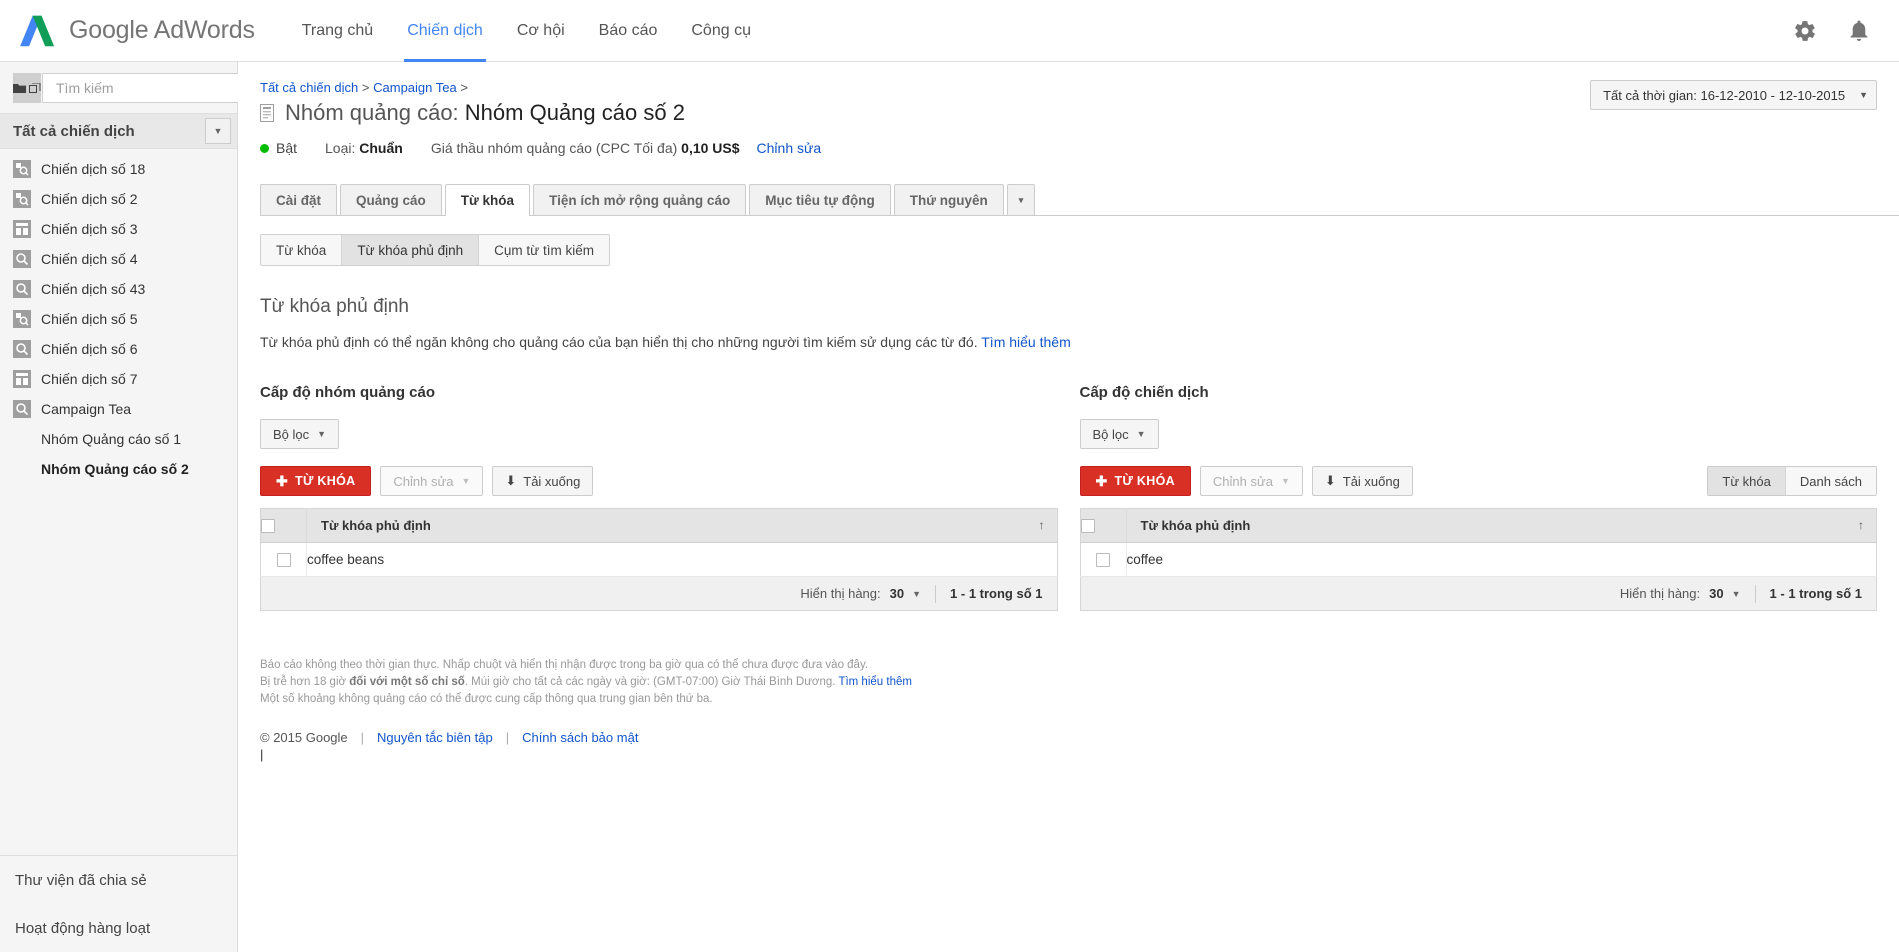  Describe the element at coordinates (22, 169) in the screenshot. I see `search-display-campaign-icon` at that location.